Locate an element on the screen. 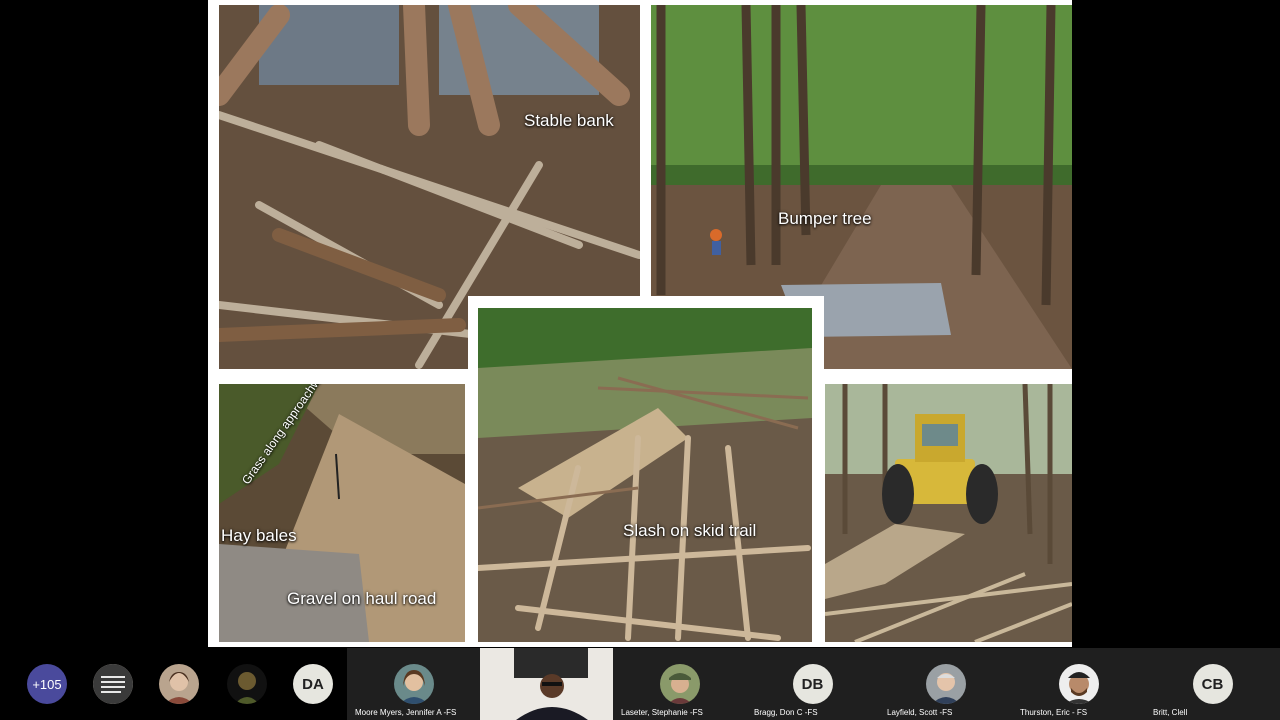  participant-tile: CB Britt, Clell is located at coordinates (1212, 684).